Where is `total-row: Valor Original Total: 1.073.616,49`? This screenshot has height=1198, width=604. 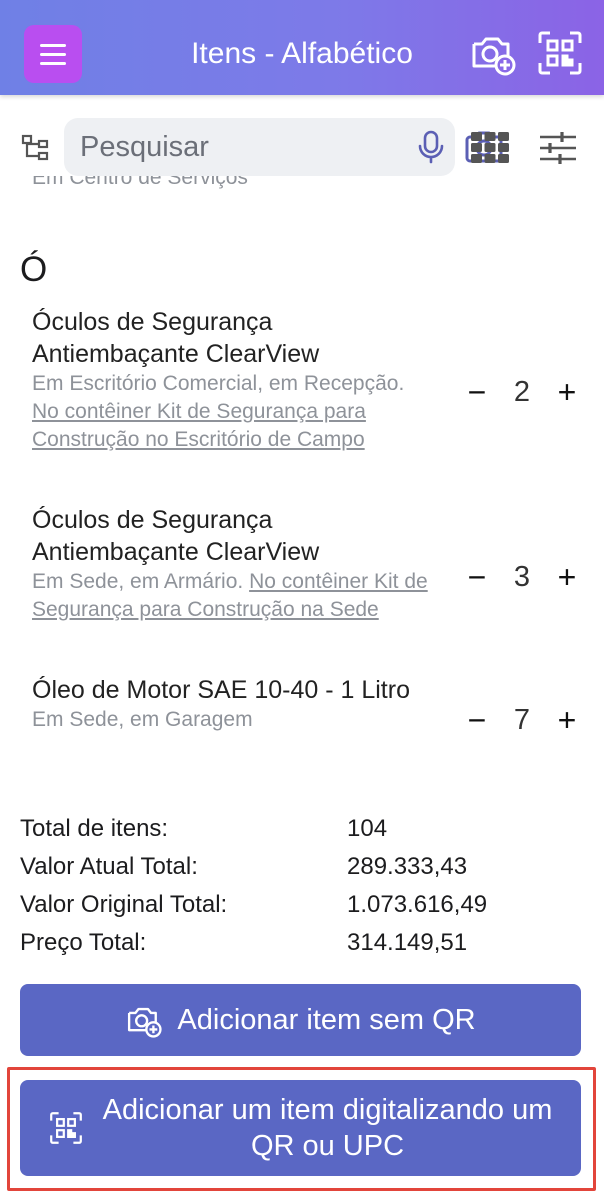 total-row: Valor Original Total: 1.073.616,49 is located at coordinates (300, 905).